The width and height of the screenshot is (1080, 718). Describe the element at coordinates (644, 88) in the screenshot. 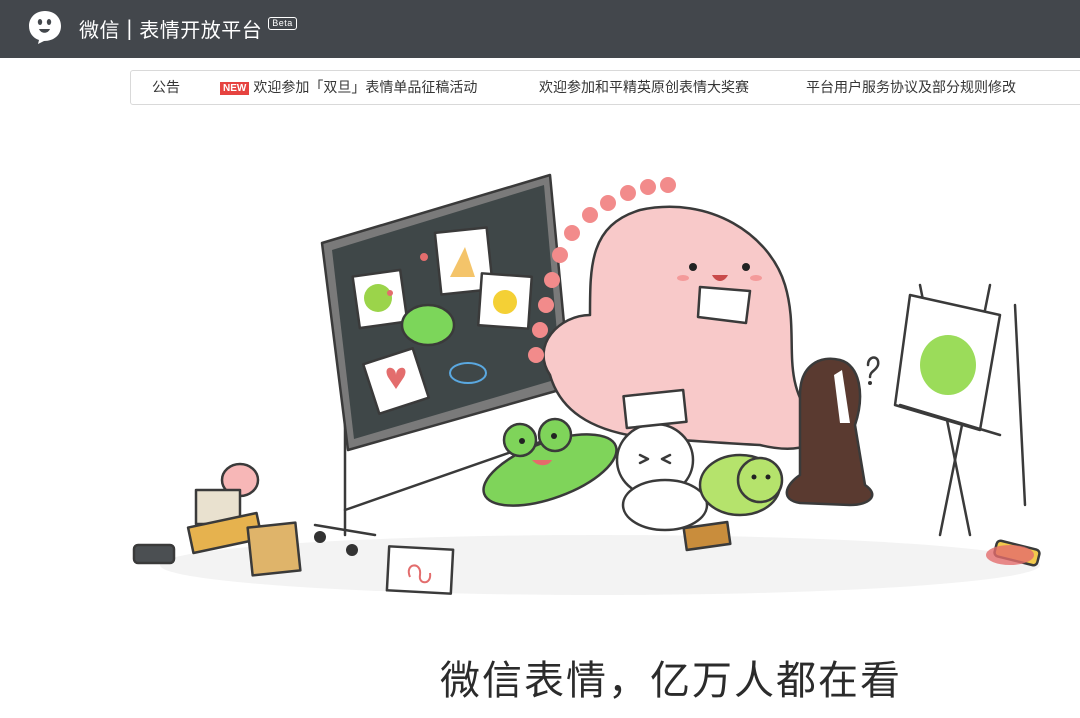

I see `announcement-link-peace-elite: 欢迎参加和平精英原创表情大奖赛` at that location.